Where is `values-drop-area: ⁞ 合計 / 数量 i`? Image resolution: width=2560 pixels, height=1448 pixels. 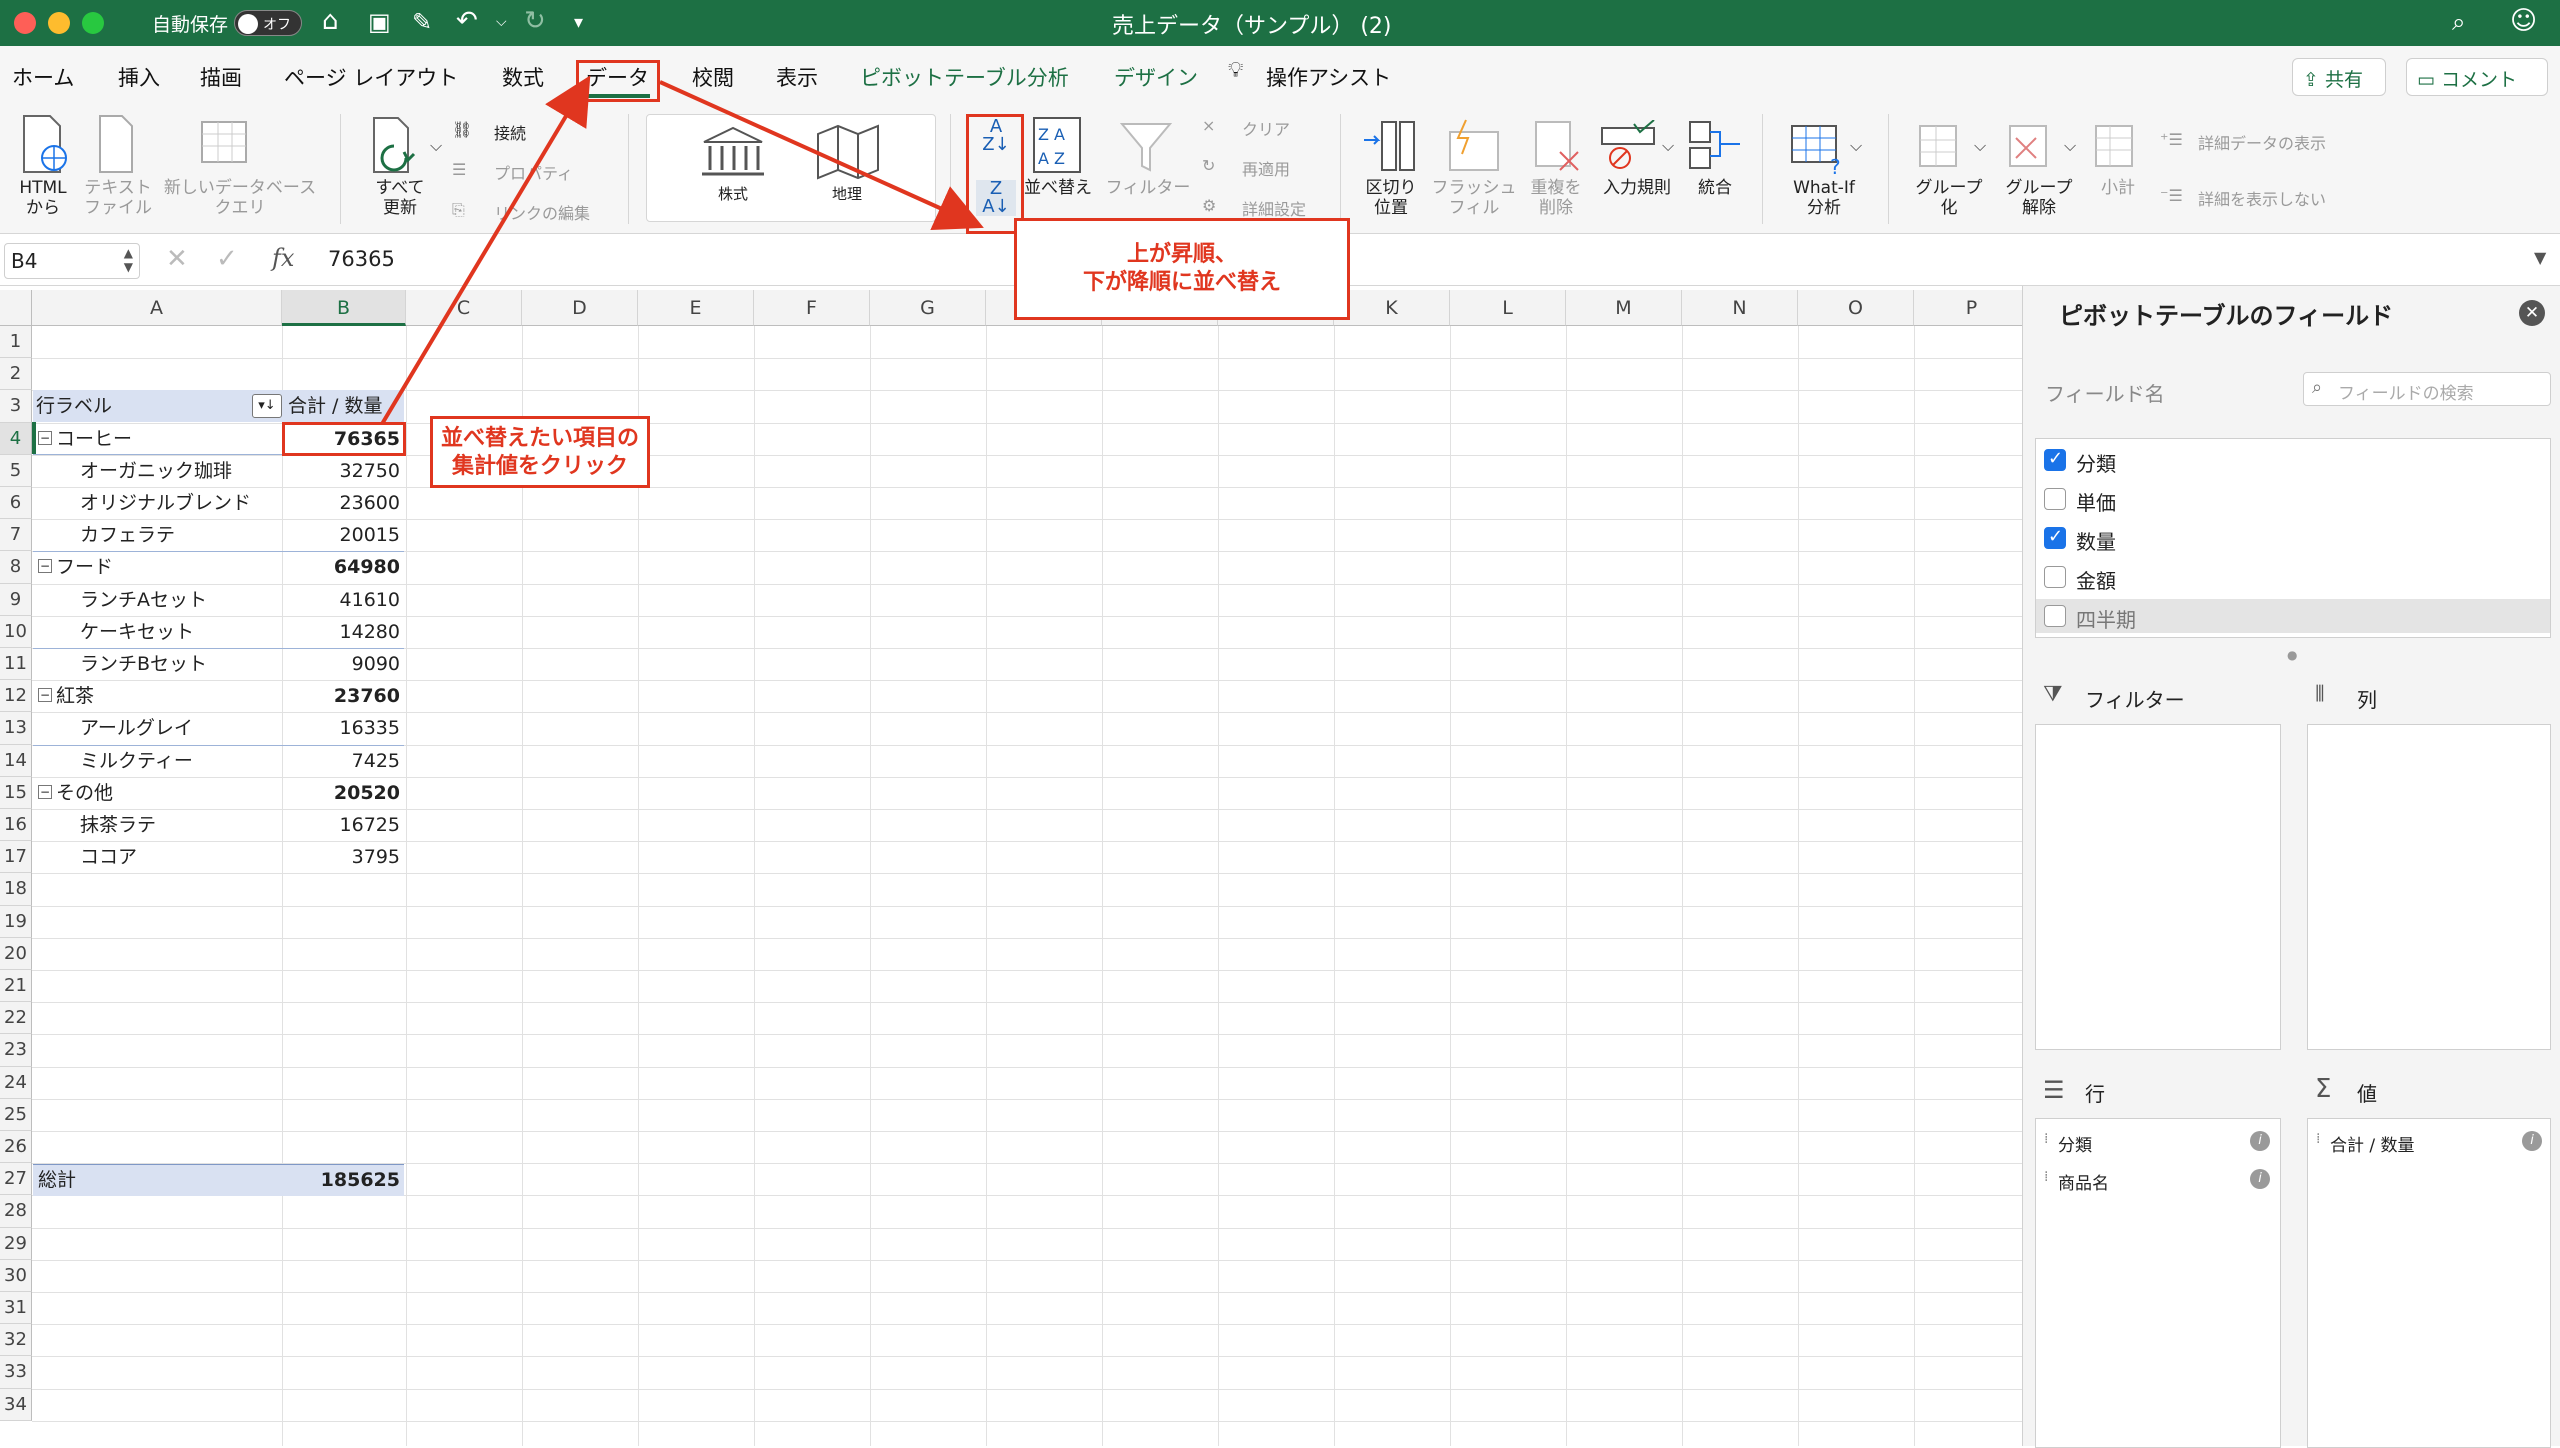
values-drop-area: ⁞ 合計 / 数量 i is located at coordinates (2429, 1283).